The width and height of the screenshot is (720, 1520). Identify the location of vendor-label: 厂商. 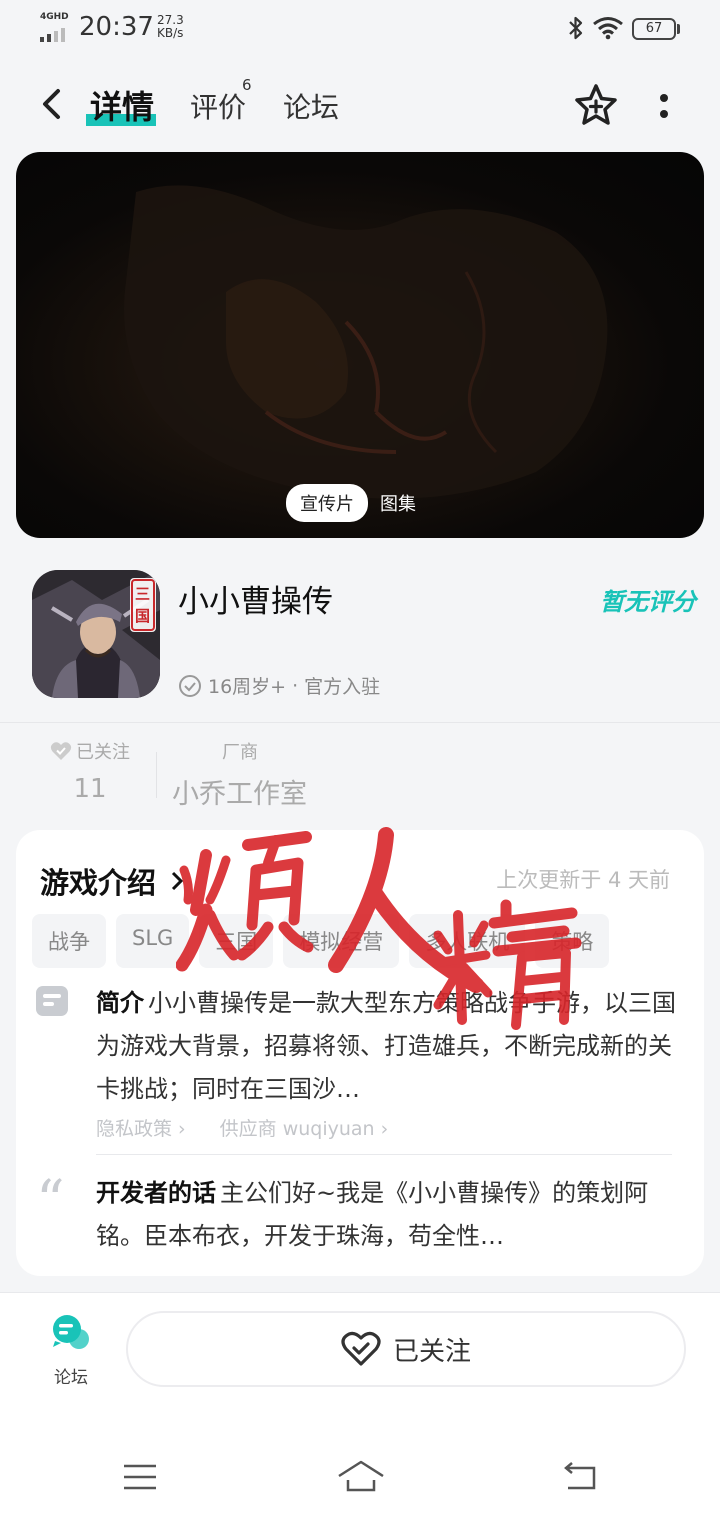
(240, 752).